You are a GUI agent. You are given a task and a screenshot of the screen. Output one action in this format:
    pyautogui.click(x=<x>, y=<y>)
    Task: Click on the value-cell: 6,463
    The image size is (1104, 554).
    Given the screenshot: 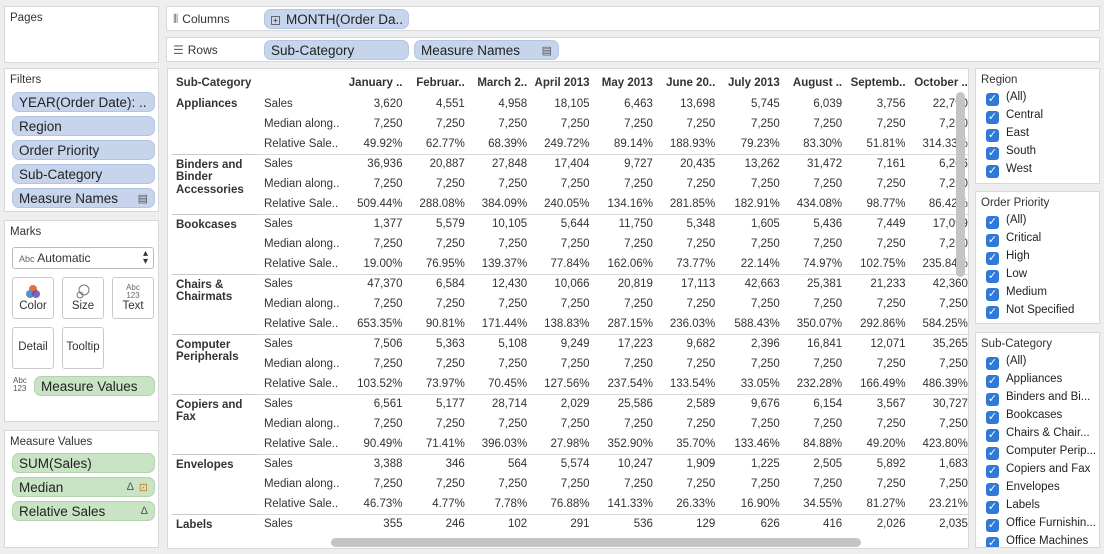 What is the action you would take?
    pyautogui.click(x=627, y=104)
    